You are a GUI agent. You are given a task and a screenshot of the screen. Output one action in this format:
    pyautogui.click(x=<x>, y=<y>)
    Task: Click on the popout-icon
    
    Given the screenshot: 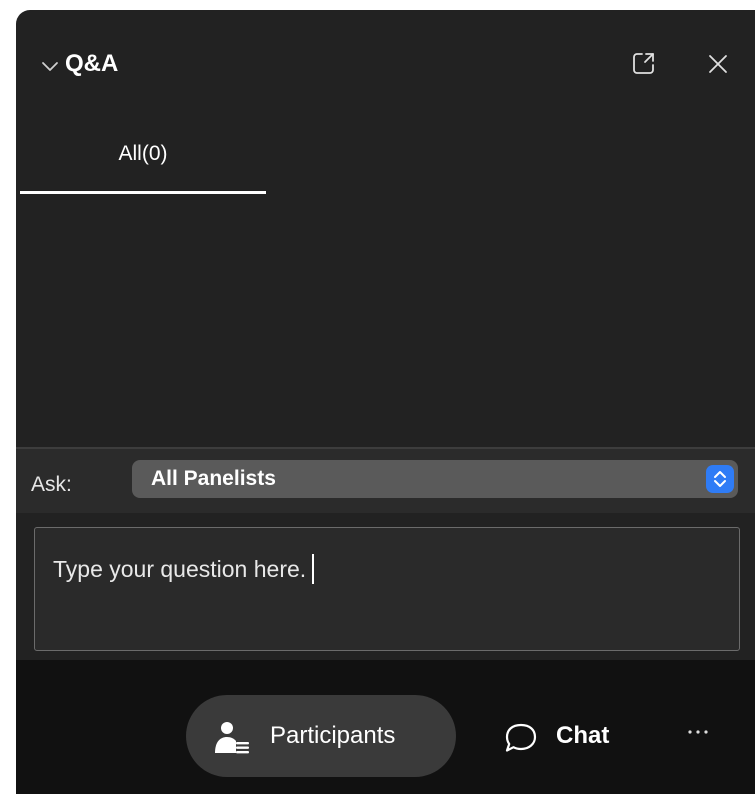 What is the action you would take?
    pyautogui.click(x=644, y=63)
    